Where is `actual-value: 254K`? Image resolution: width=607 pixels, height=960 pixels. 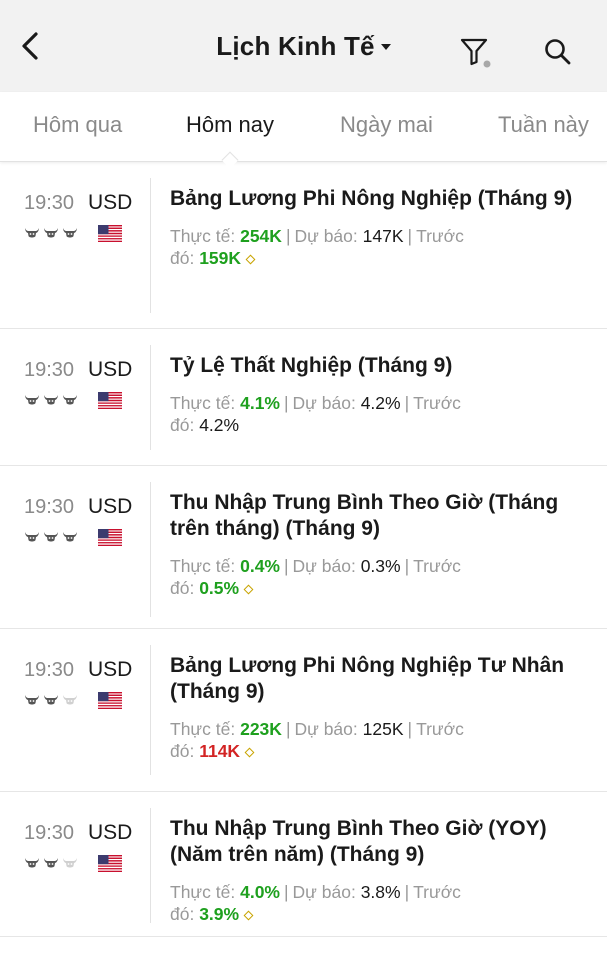
actual-value: 254K is located at coordinates (261, 236).